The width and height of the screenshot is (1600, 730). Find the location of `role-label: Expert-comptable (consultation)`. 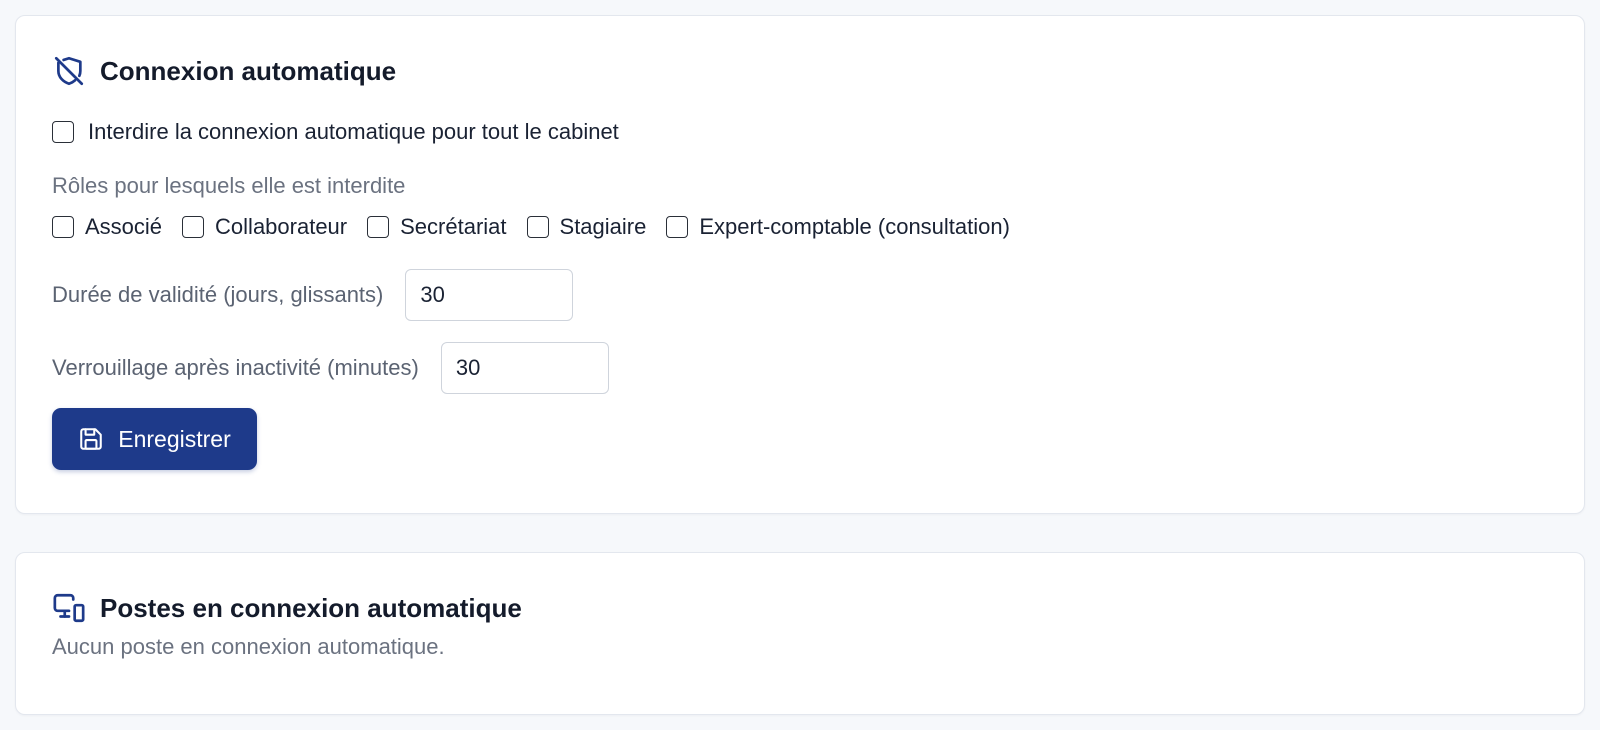

role-label: Expert-comptable (consultation) is located at coordinates (854, 226).